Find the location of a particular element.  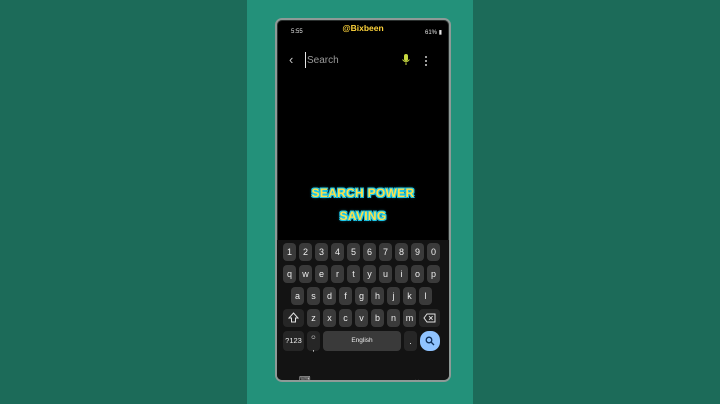

key-o: o is located at coordinates (417, 274).